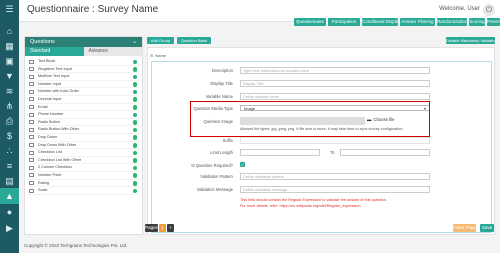  I want to click on list-item: Singleline Text Input, so click(83, 70).